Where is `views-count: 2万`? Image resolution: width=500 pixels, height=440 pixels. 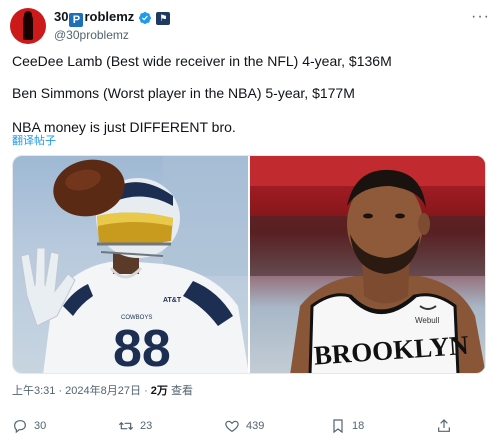 views-count: 2万 is located at coordinates (159, 391).